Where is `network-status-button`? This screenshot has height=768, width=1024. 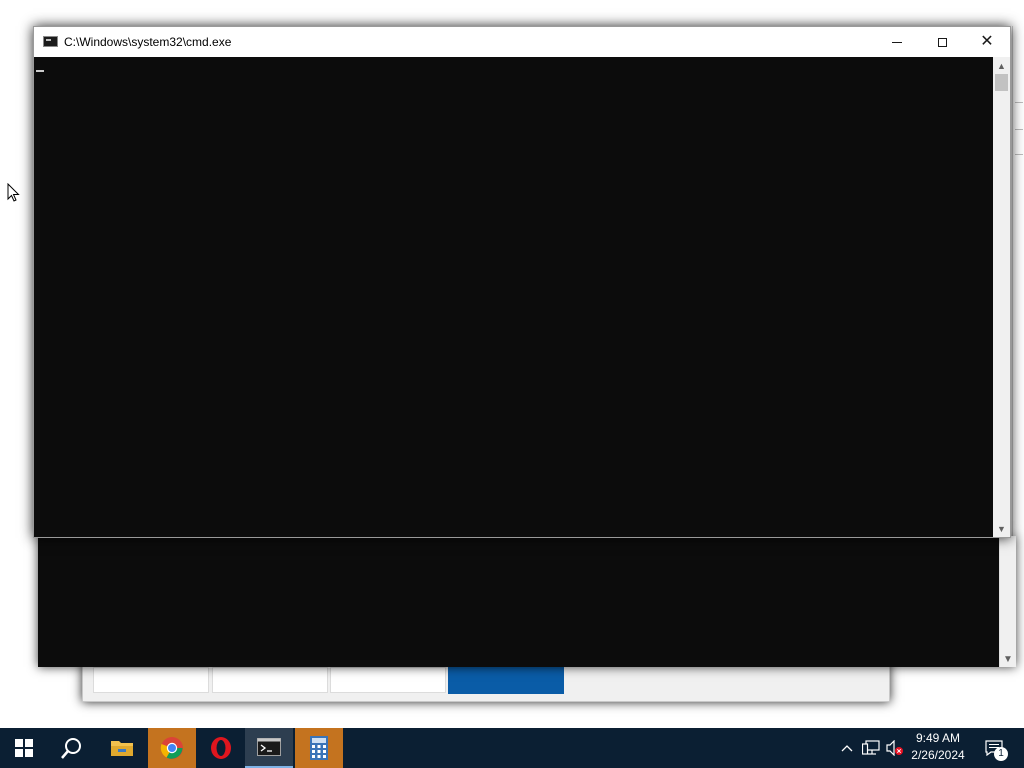 network-status-button is located at coordinates (871, 748).